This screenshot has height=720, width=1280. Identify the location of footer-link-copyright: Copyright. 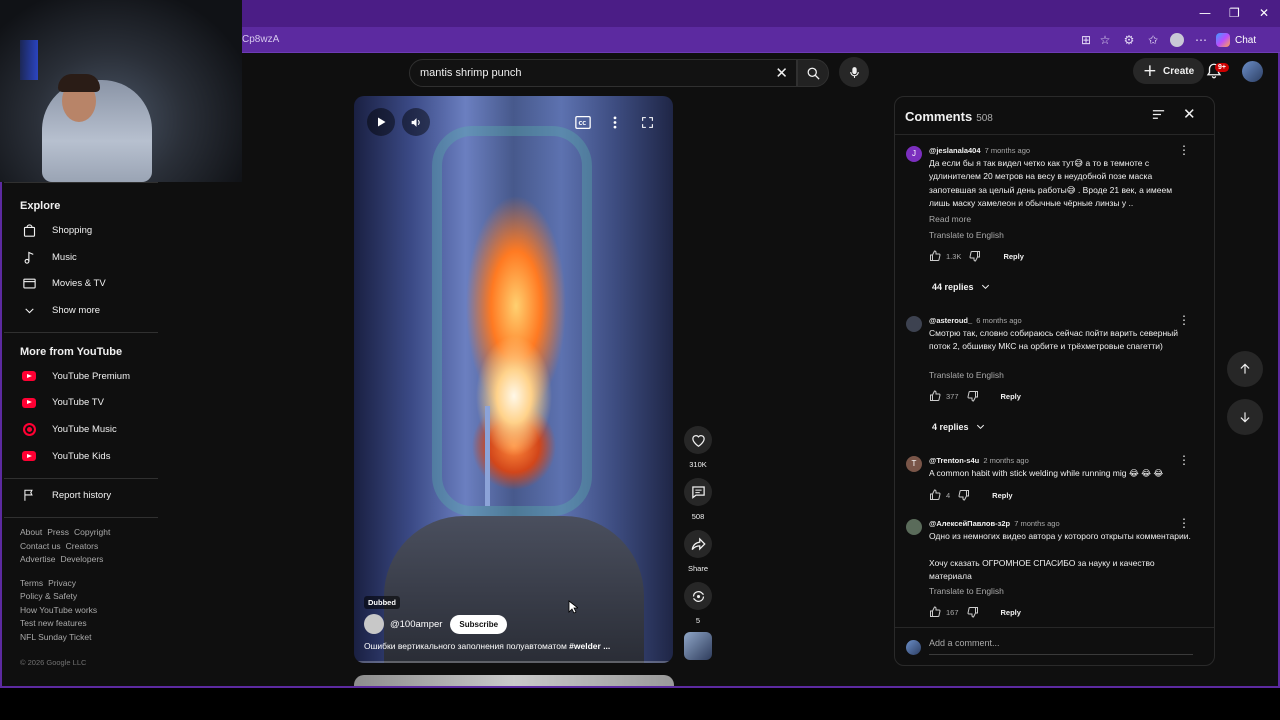
(92, 532).